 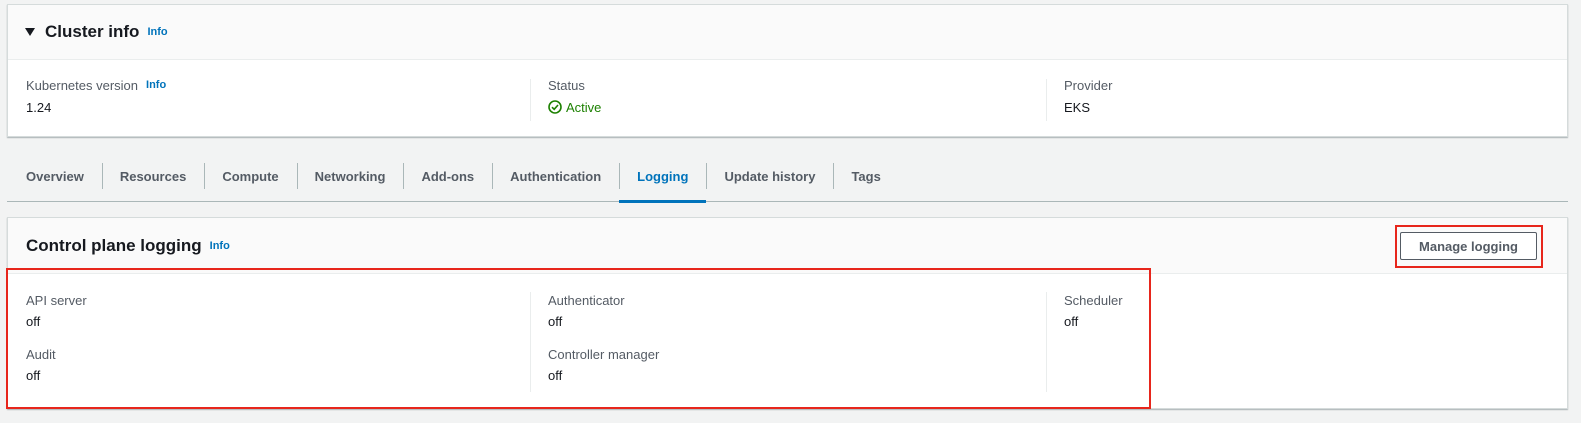 What do you see at coordinates (1306, 350) in the screenshot?
I see `logging-column-3: Scheduler off` at bounding box center [1306, 350].